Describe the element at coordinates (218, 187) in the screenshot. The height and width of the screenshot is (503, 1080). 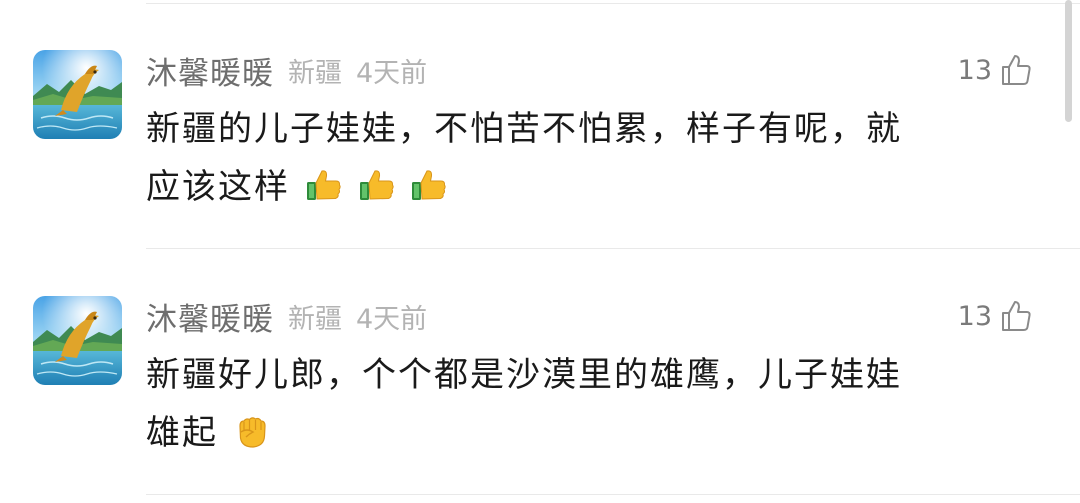
I see `comment-line: 应该这样` at that location.